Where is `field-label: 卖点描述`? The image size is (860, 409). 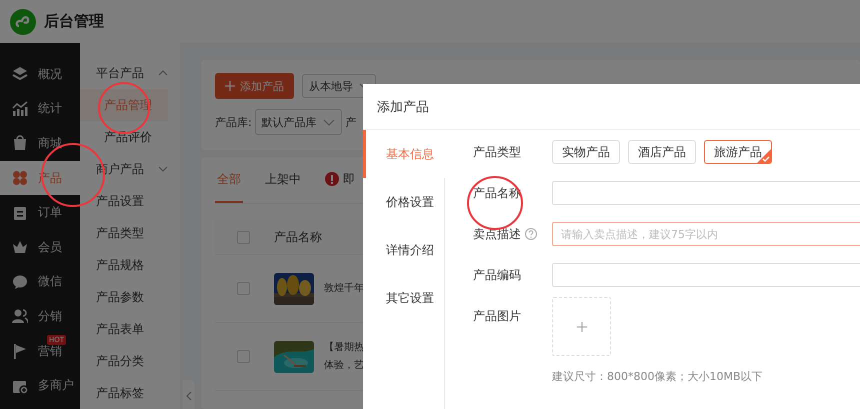
field-label: 卖点描述 is located at coordinates (497, 234).